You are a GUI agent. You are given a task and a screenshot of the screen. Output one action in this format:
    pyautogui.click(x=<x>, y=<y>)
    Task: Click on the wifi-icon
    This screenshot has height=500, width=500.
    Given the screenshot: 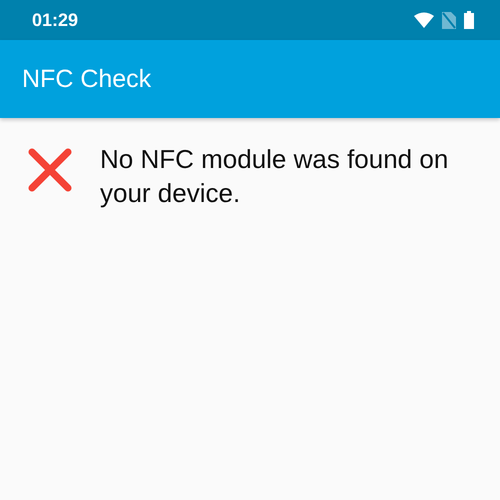 What is the action you would take?
    pyautogui.click(x=424, y=20)
    